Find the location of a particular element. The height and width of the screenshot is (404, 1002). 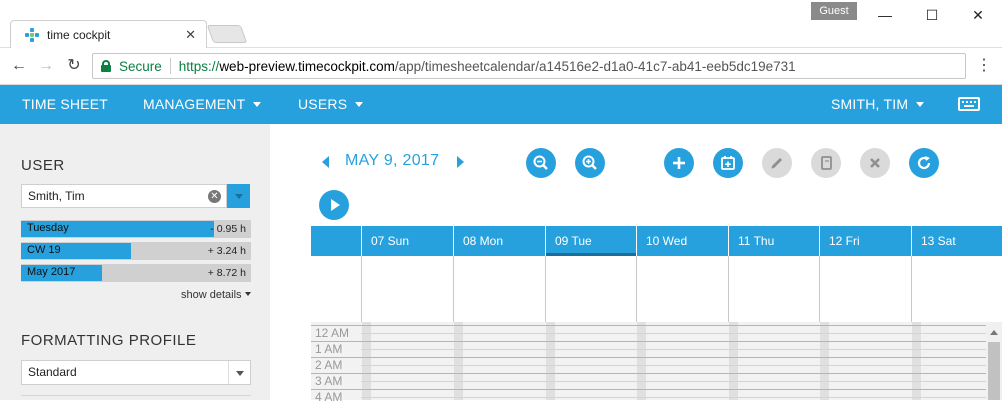

balance-week: CW 19 + 3.24 h is located at coordinates (136, 251).